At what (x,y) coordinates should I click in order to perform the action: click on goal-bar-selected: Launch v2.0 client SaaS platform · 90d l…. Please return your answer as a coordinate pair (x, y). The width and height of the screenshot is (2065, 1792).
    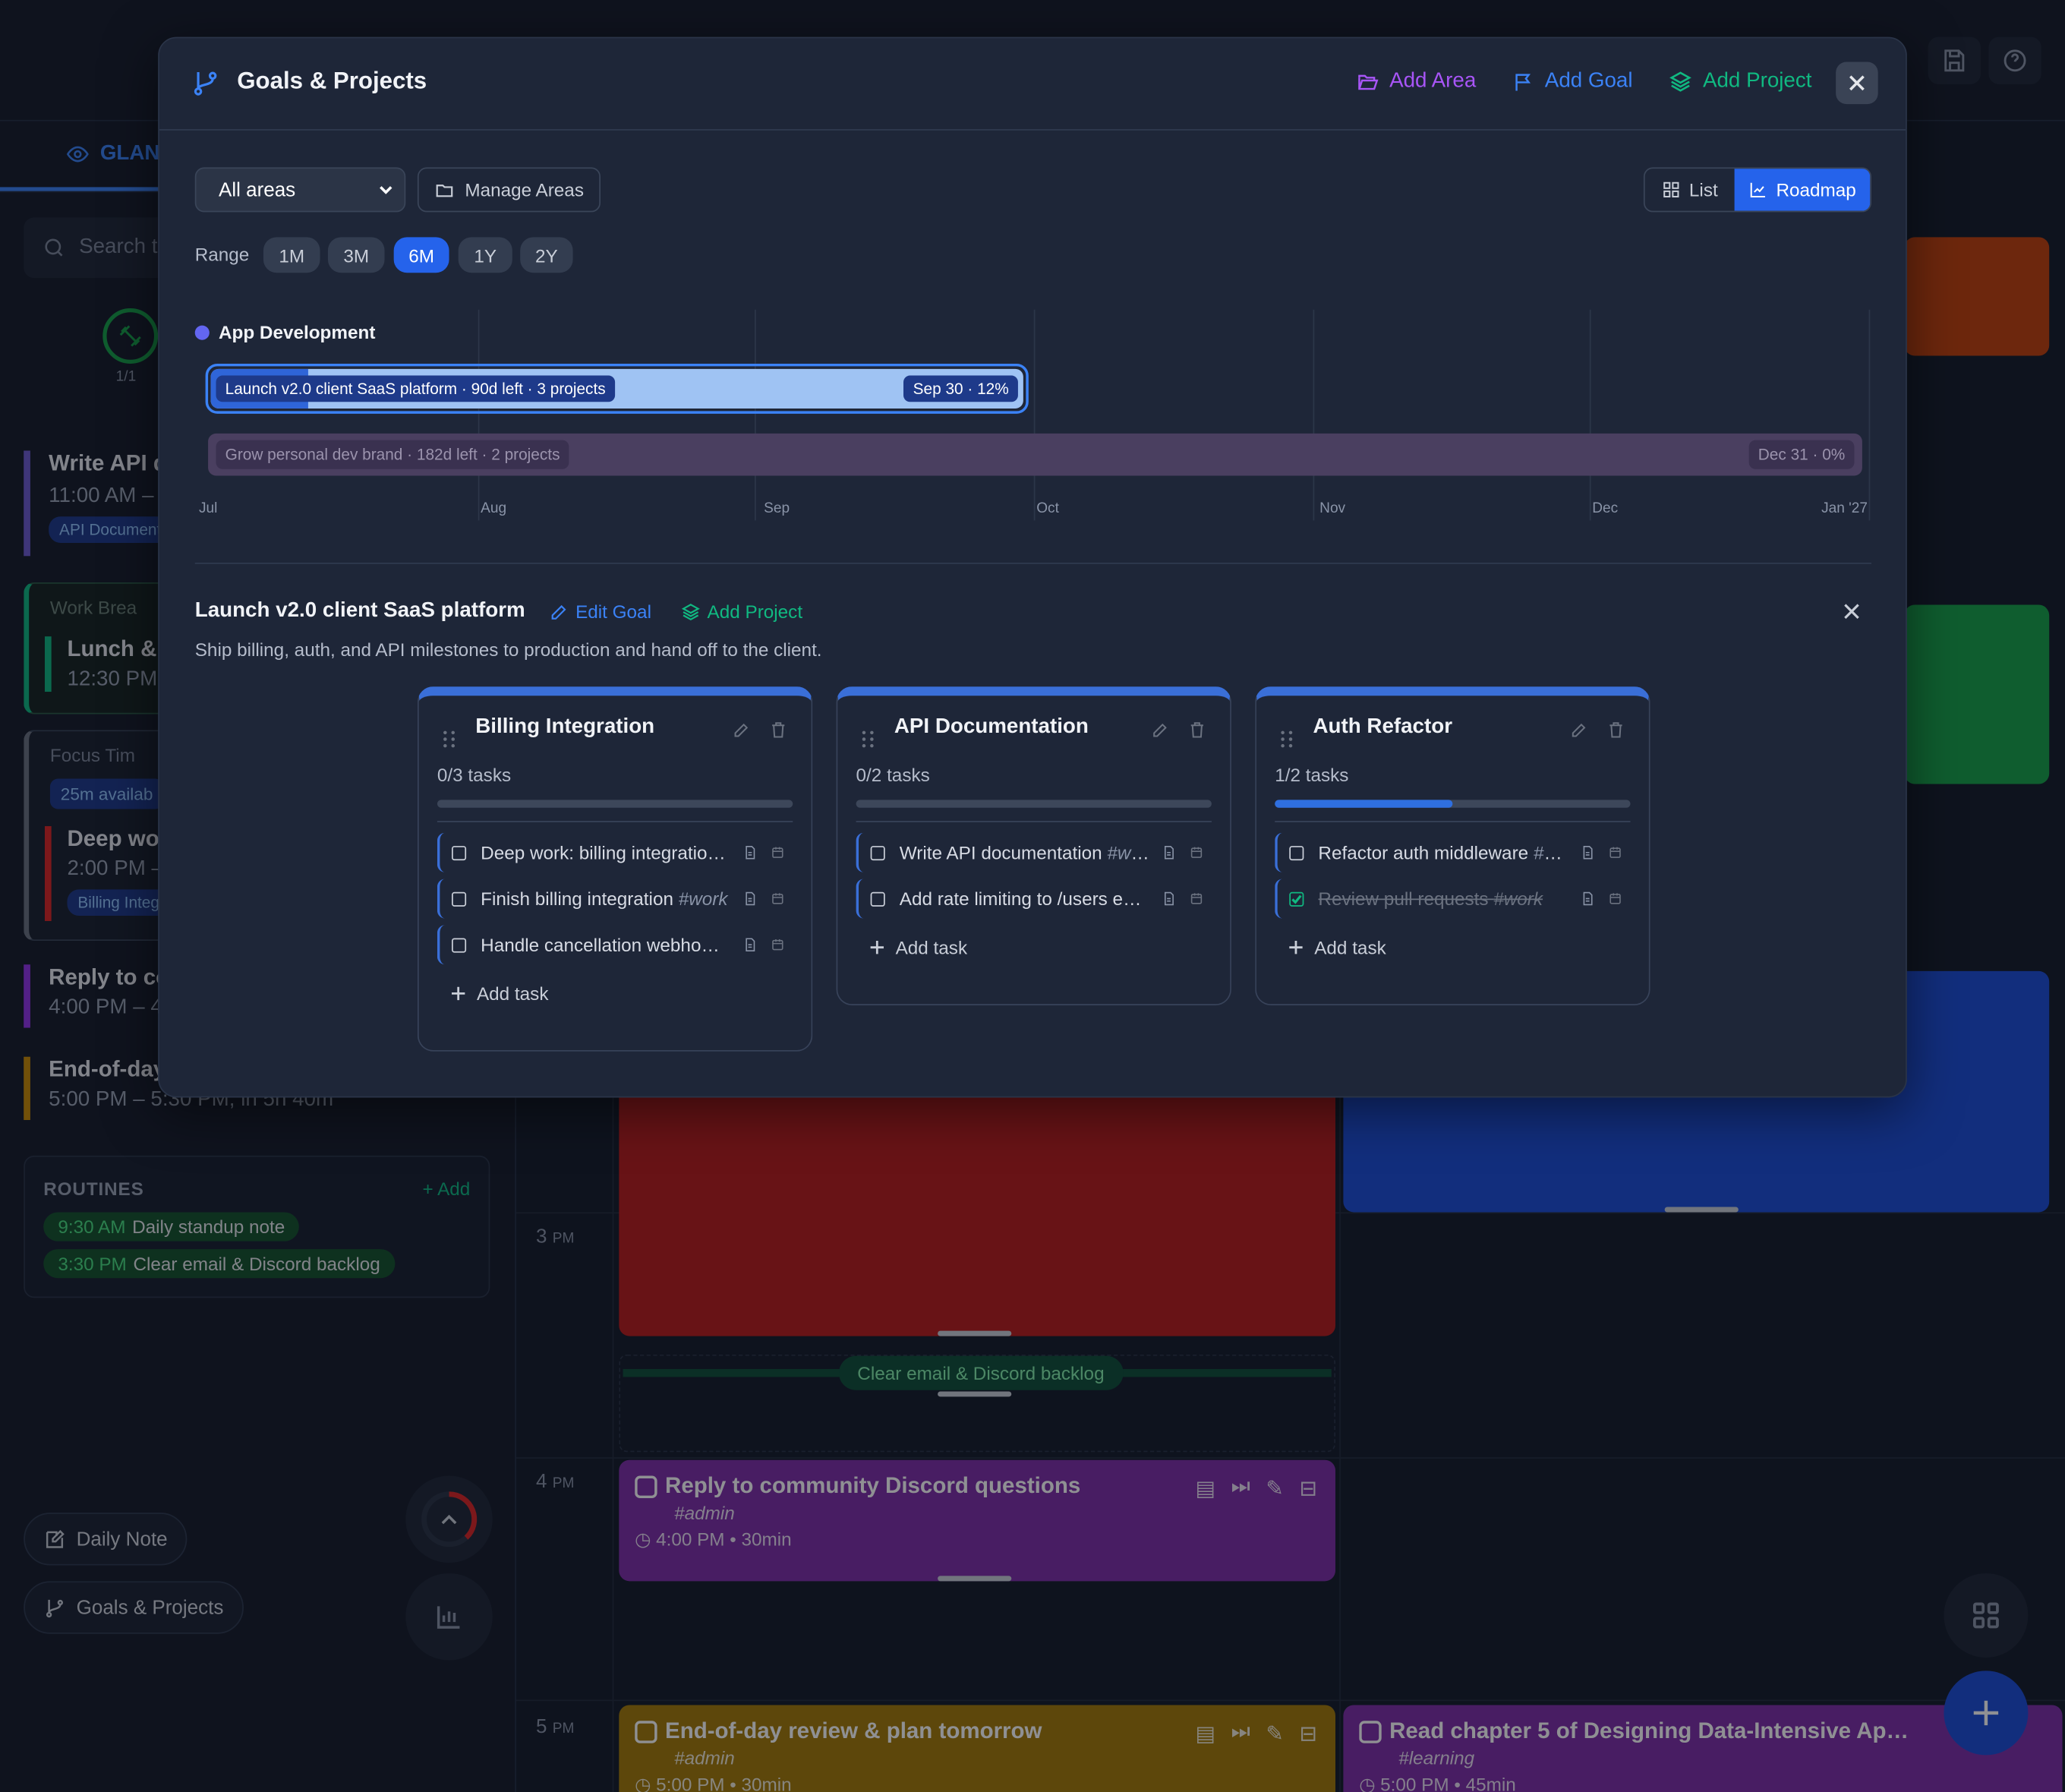
    Looking at the image, I should click on (617, 389).